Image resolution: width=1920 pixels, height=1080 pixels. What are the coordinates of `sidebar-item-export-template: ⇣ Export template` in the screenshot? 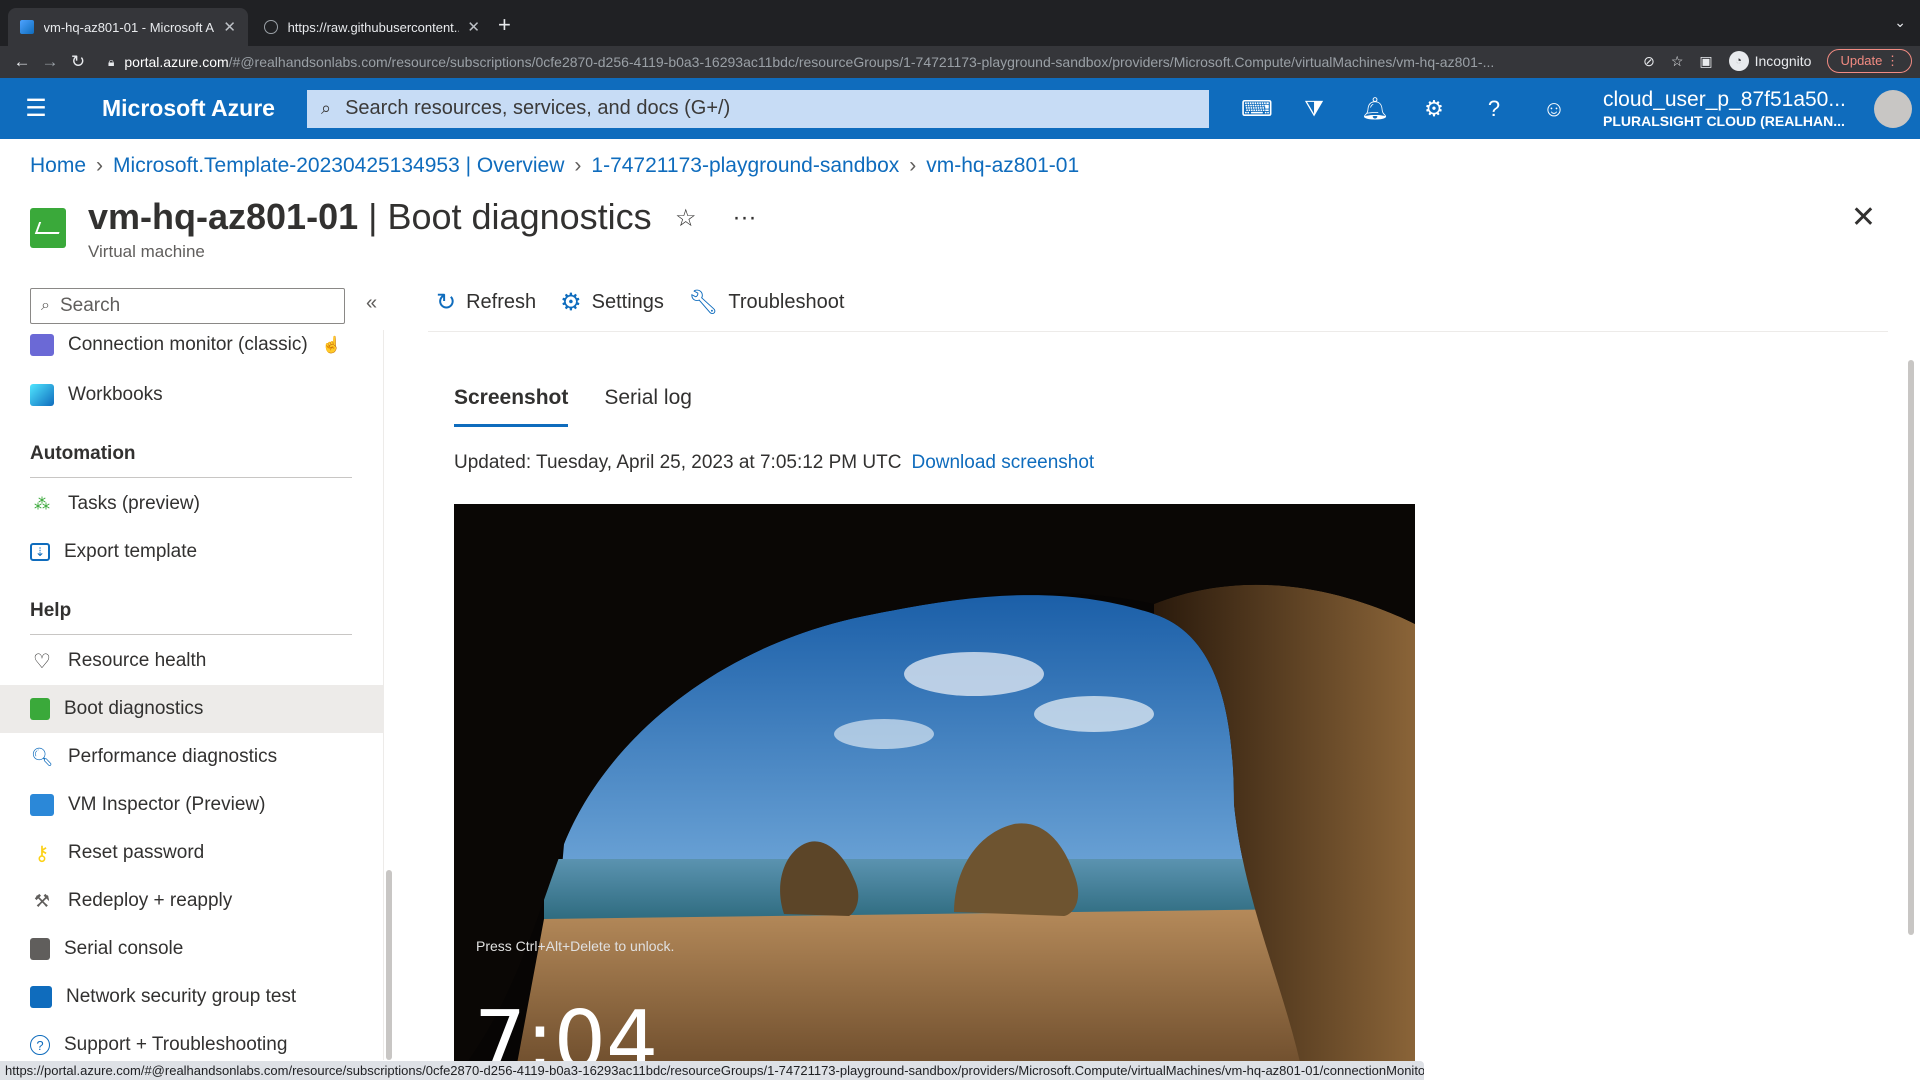 It's located at (191, 552).